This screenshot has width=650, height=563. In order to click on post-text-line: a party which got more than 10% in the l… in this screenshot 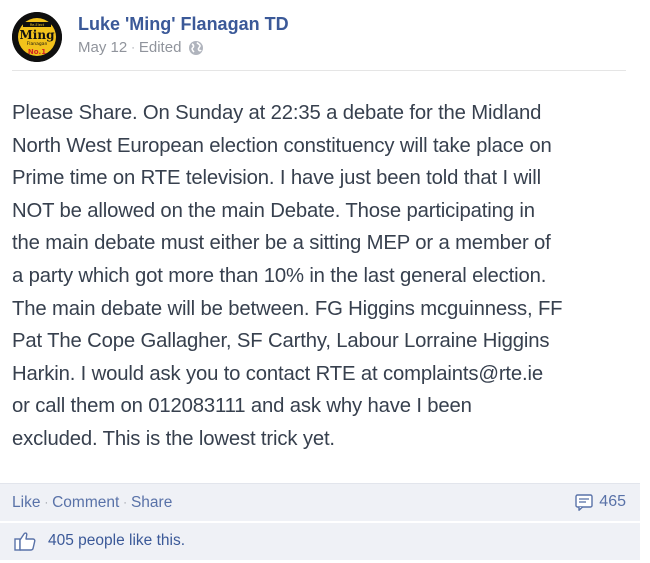, I will do `click(279, 275)`.